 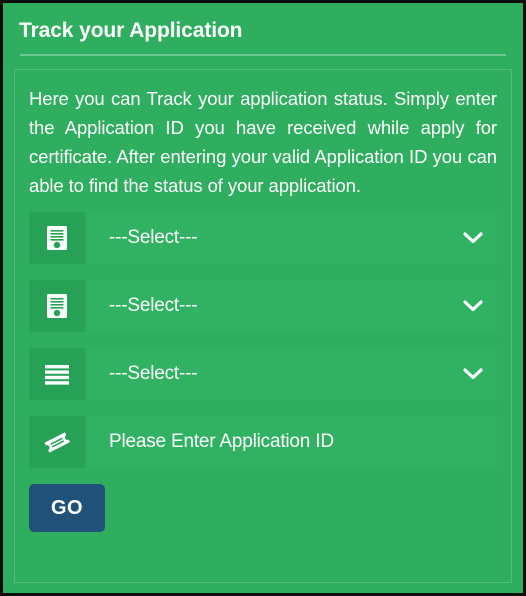 What do you see at coordinates (292, 238) in the screenshot?
I see `certificate-type-select: ---Select---` at bounding box center [292, 238].